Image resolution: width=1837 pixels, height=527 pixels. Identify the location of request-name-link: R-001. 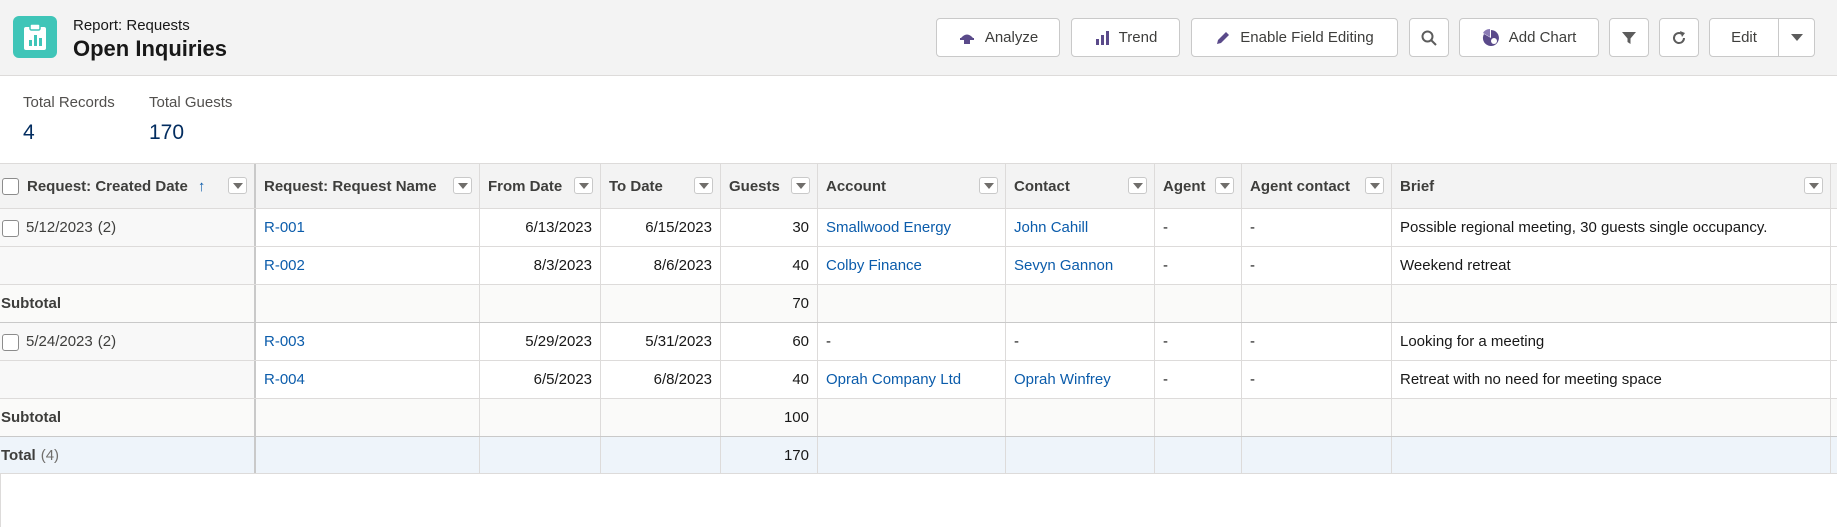
(368, 227).